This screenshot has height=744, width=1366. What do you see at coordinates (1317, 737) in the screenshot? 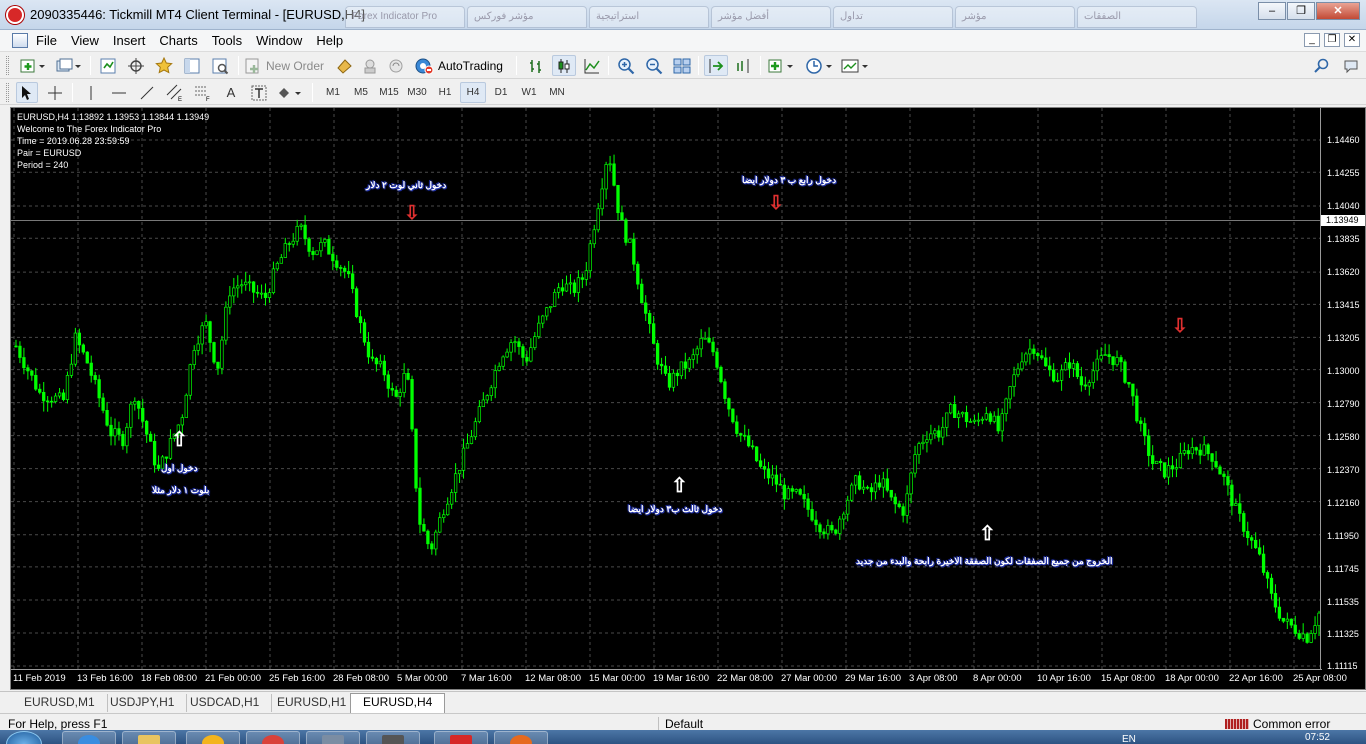
I see `clock: 07:52` at bounding box center [1317, 737].